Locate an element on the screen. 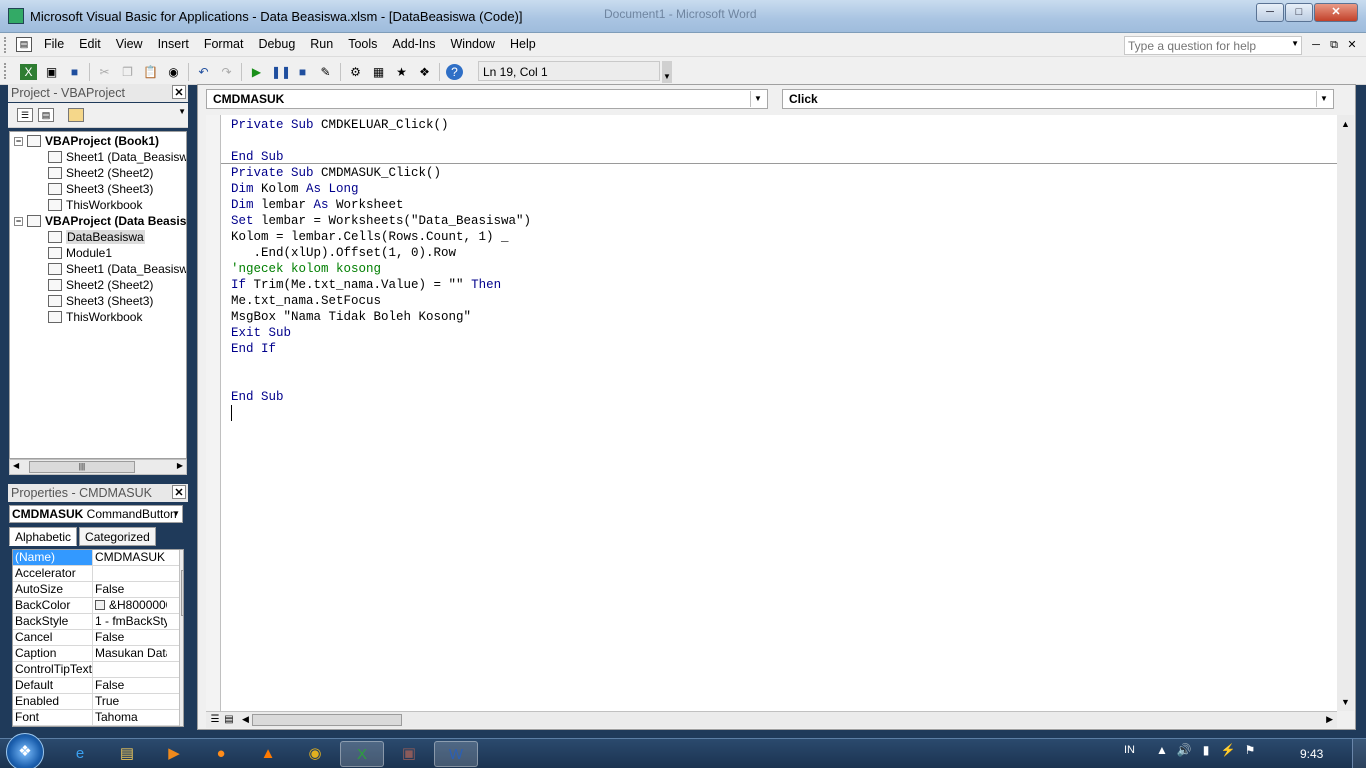 This screenshot has width=1366, height=768. redo-icon: ↷ is located at coordinates (226, 72).